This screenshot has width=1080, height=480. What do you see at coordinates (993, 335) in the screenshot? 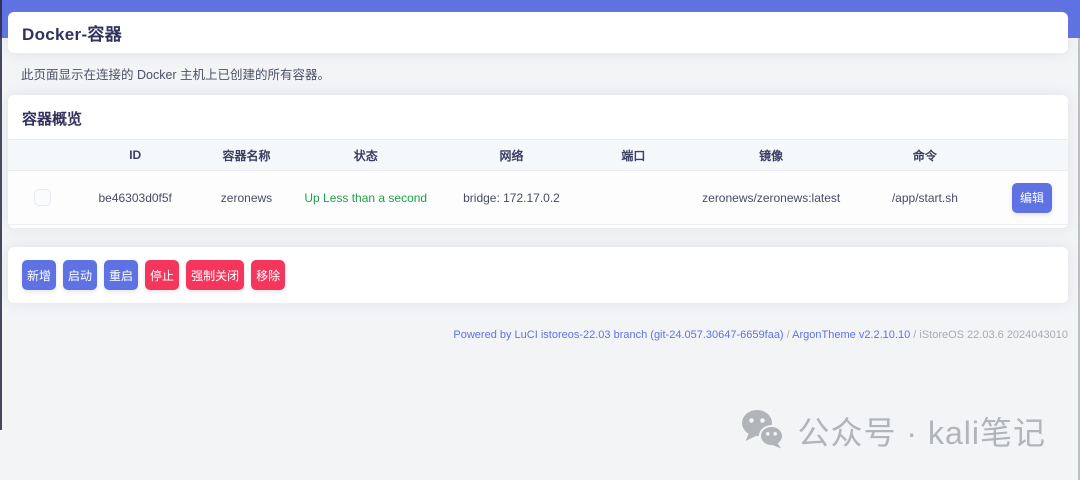
I see `firmware-version: iStoreOS 22.03.6 2024043010` at bounding box center [993, 335].